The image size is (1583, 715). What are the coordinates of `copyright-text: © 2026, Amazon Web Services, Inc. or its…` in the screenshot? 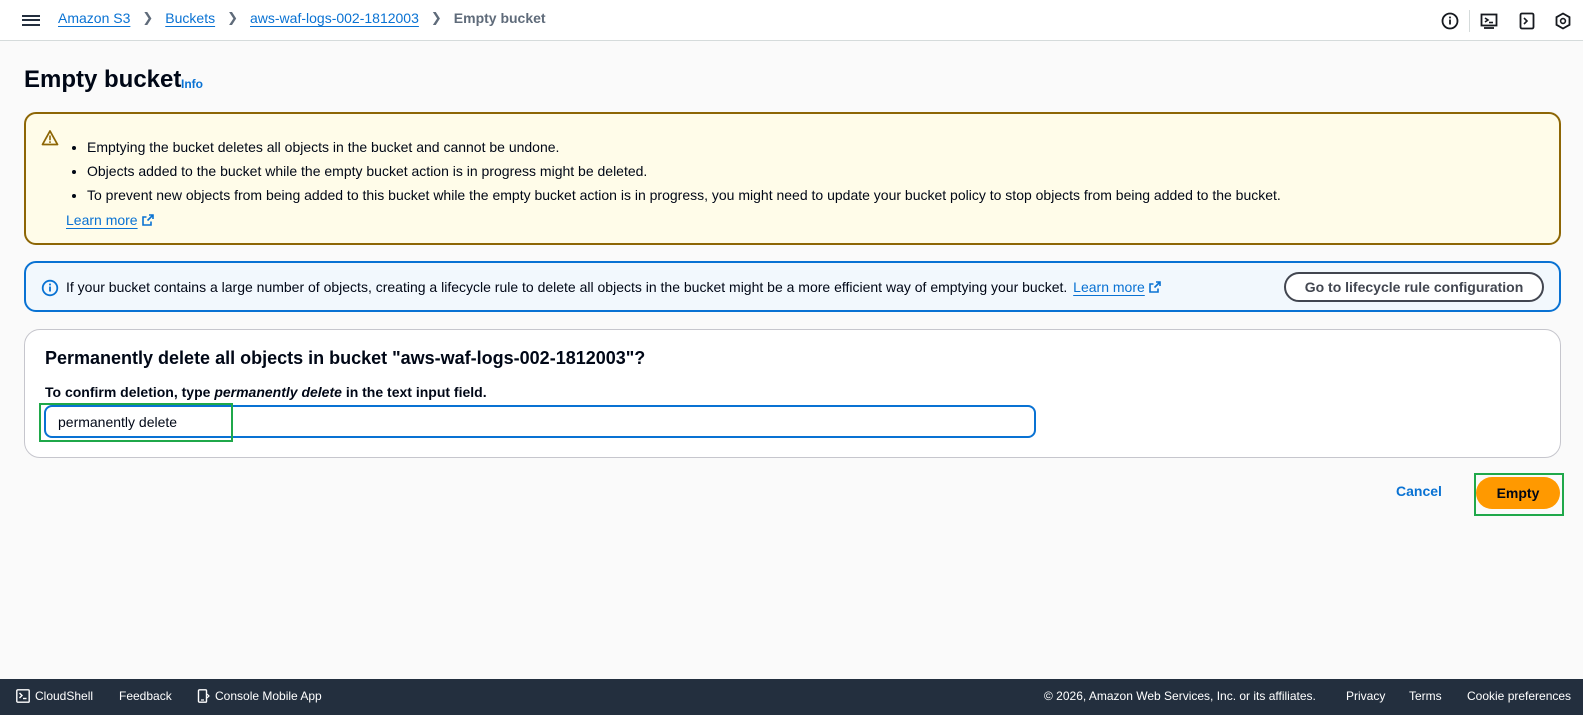 It's located at (1180, 696).